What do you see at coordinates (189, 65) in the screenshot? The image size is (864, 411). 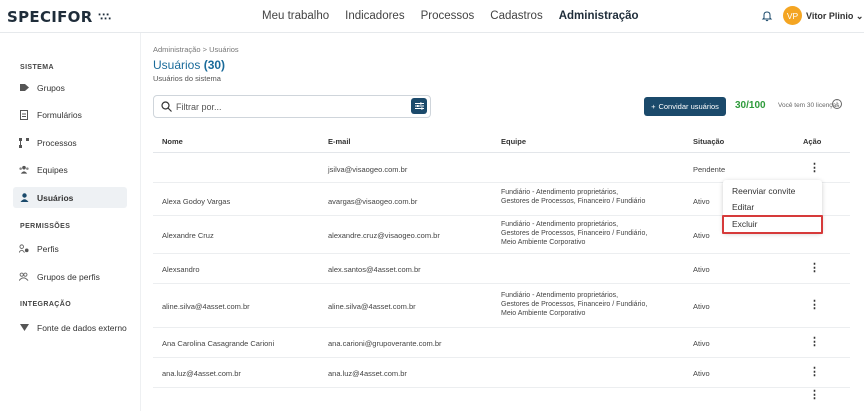 I see `page-title: Usuários (30)` at bounding box center [189, 65].